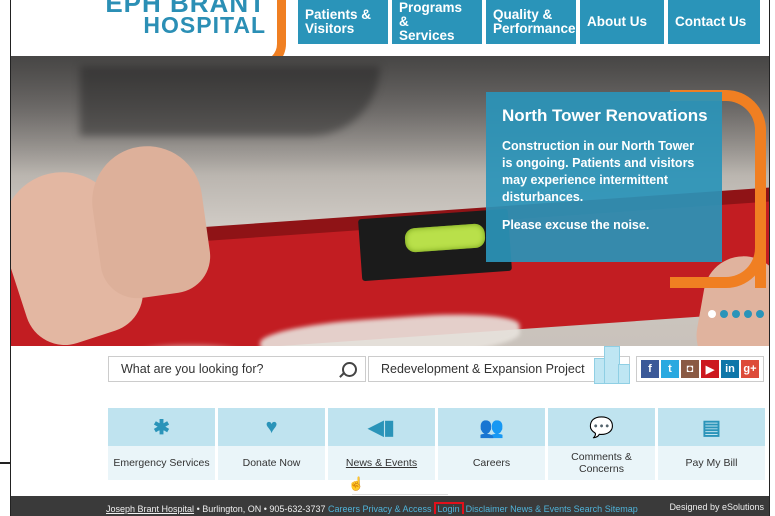  Describe the element at coordinates (730, 369) in the screenshot. I see `linkedin-icon: in` at that location.